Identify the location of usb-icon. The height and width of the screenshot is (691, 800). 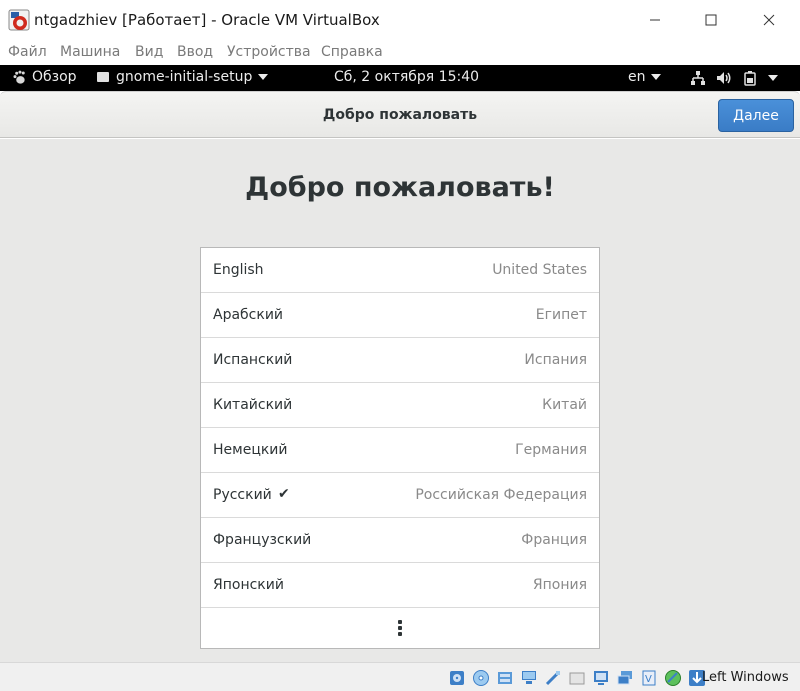
(553, 678).